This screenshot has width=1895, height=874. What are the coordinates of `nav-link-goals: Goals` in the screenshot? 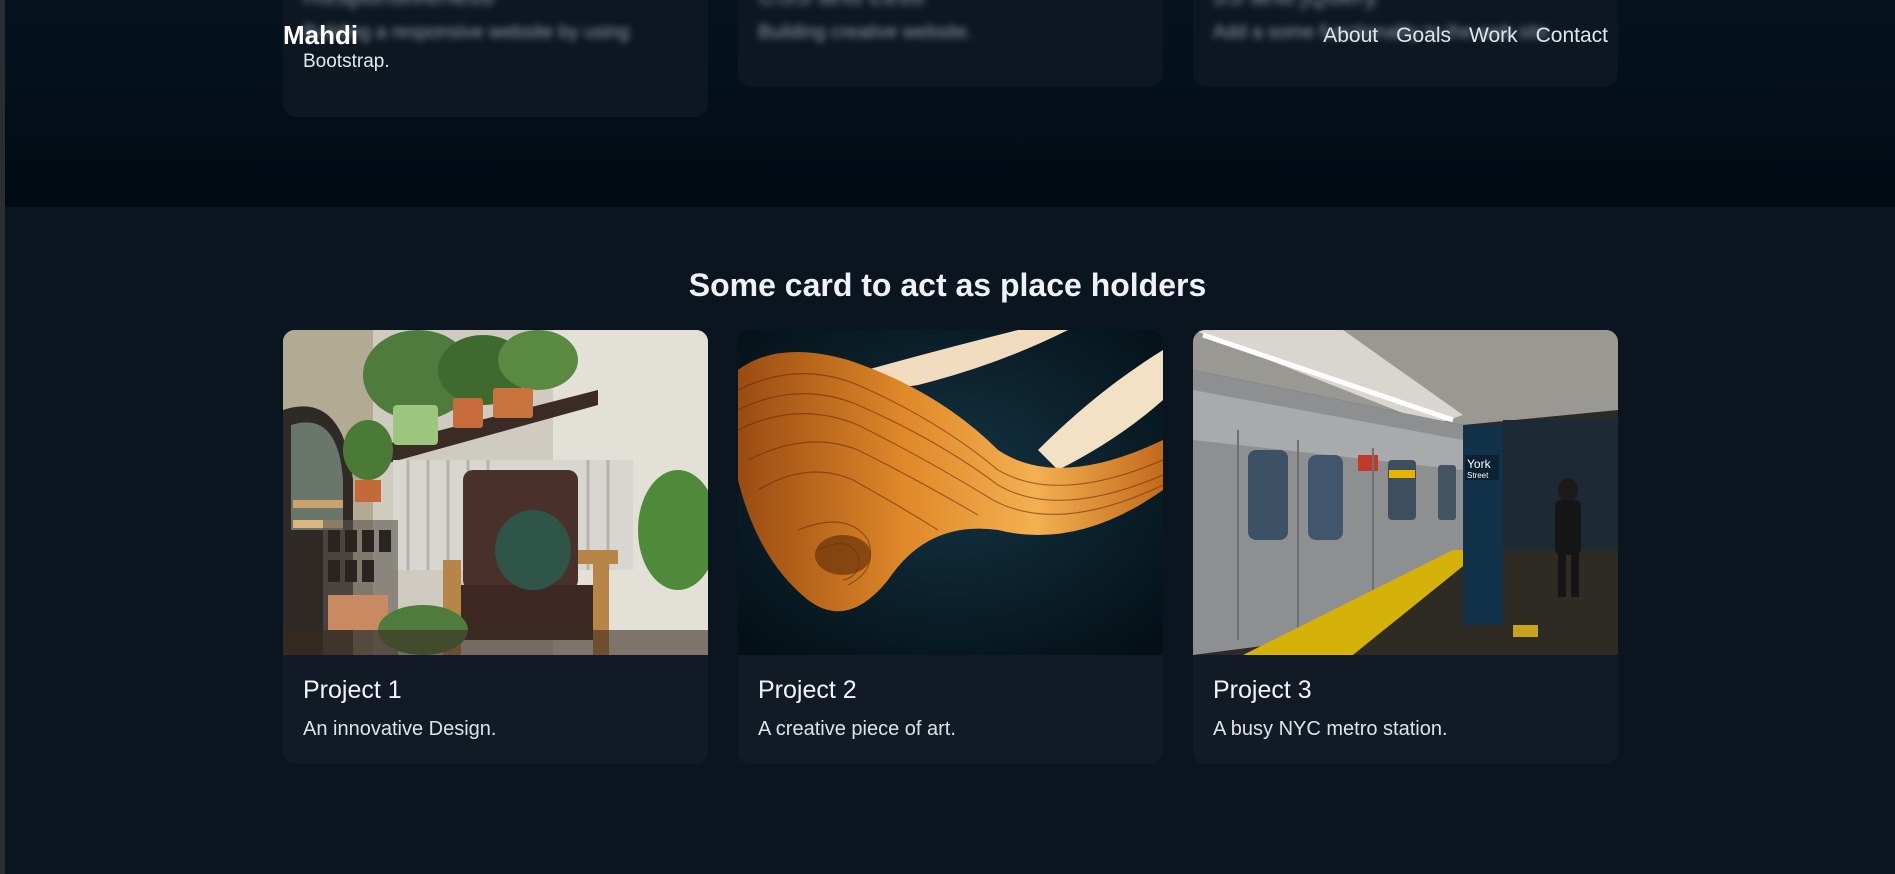 It's located at (1423, 36).